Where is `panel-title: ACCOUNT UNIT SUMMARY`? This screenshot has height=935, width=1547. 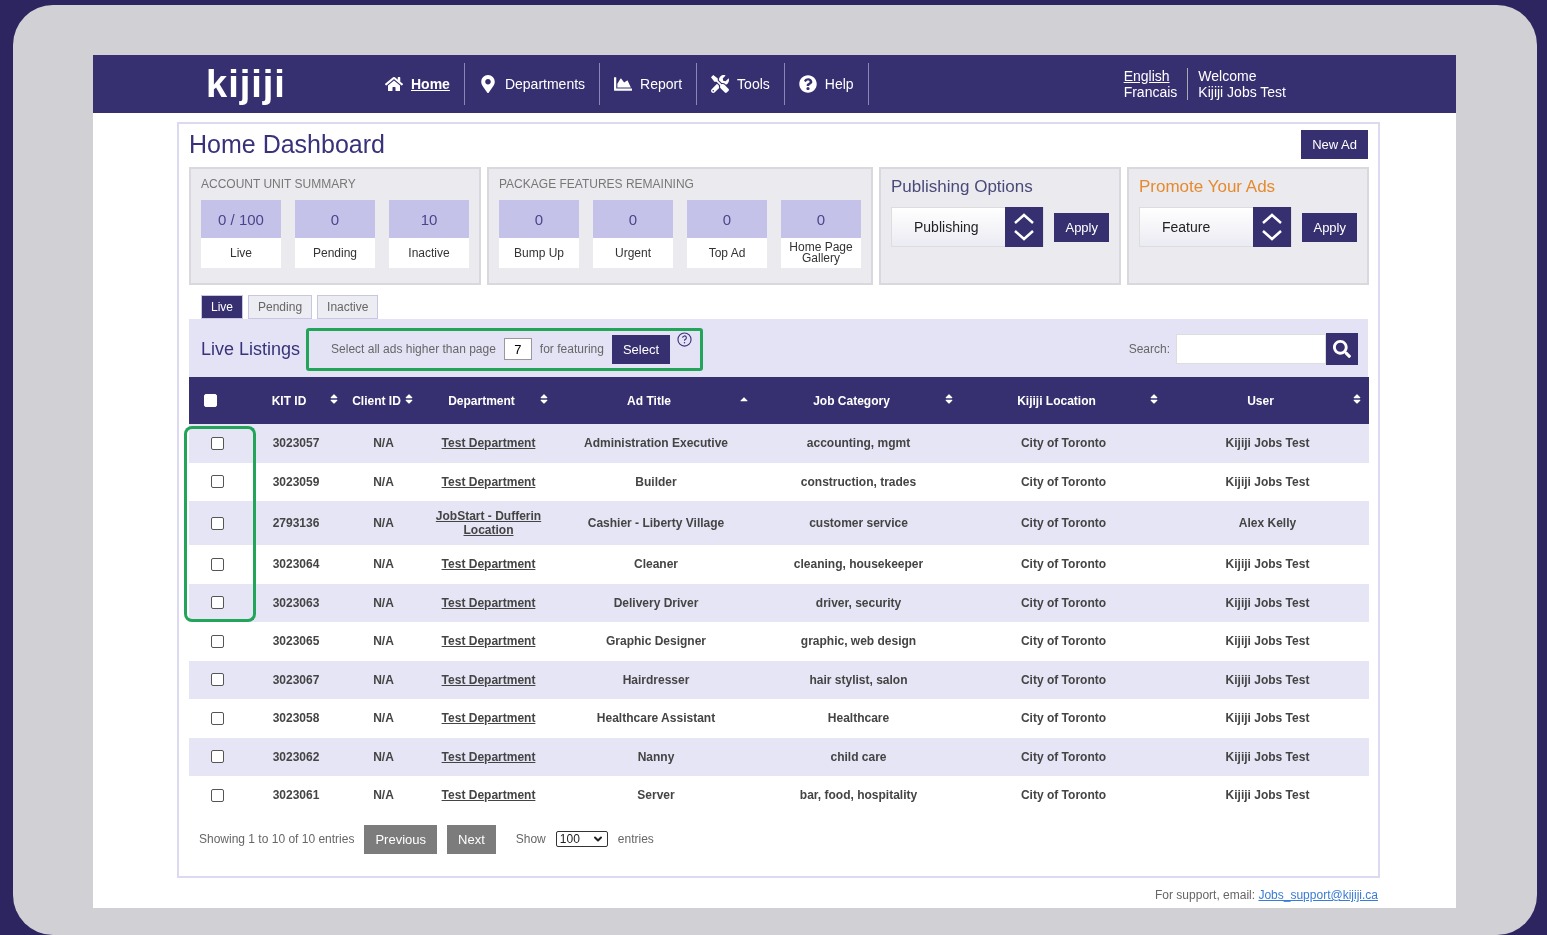
panel-title: ACCOUNT UNIT SUMMARY is located at coordinates (279, 184).